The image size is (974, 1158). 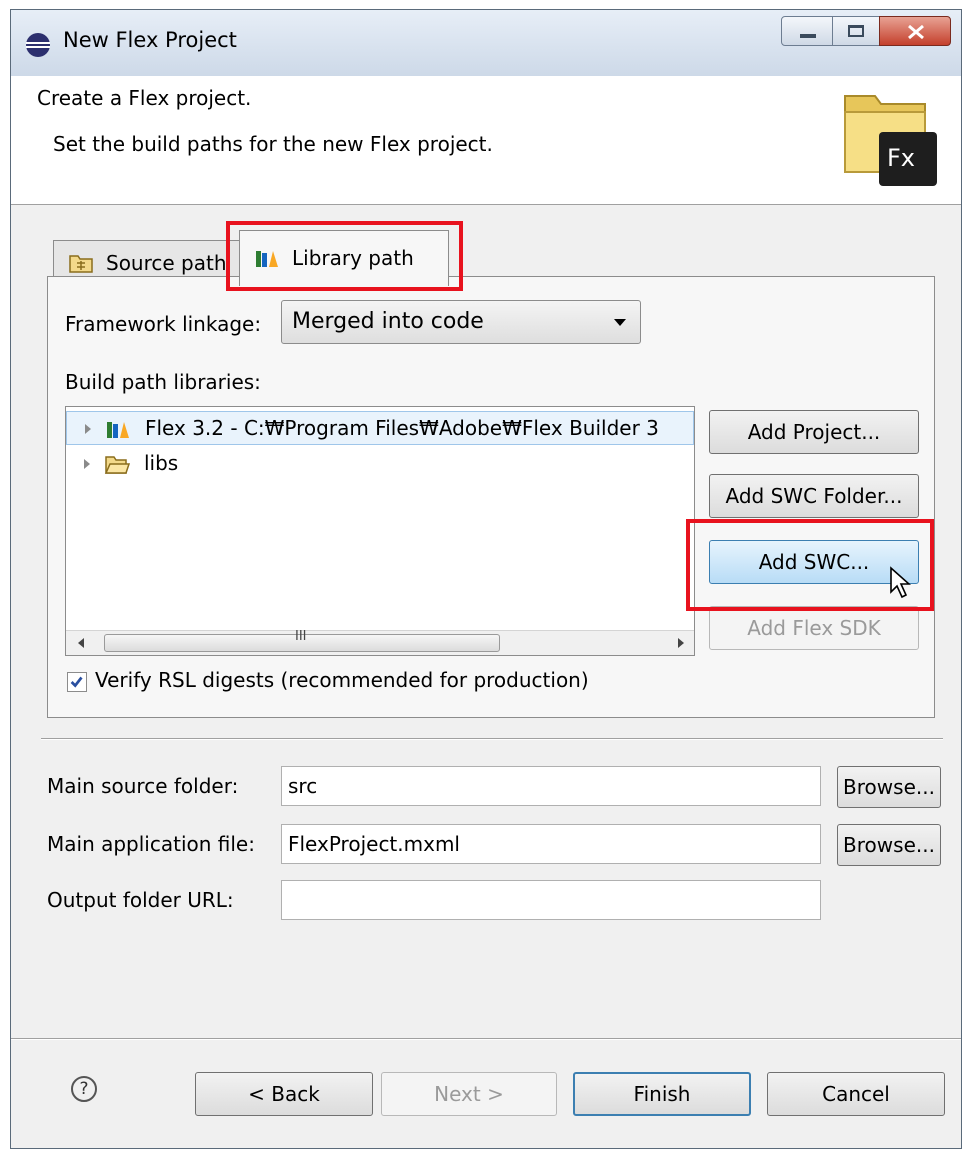 I want to click on checkmark-icon, so click(x=76, y=682).